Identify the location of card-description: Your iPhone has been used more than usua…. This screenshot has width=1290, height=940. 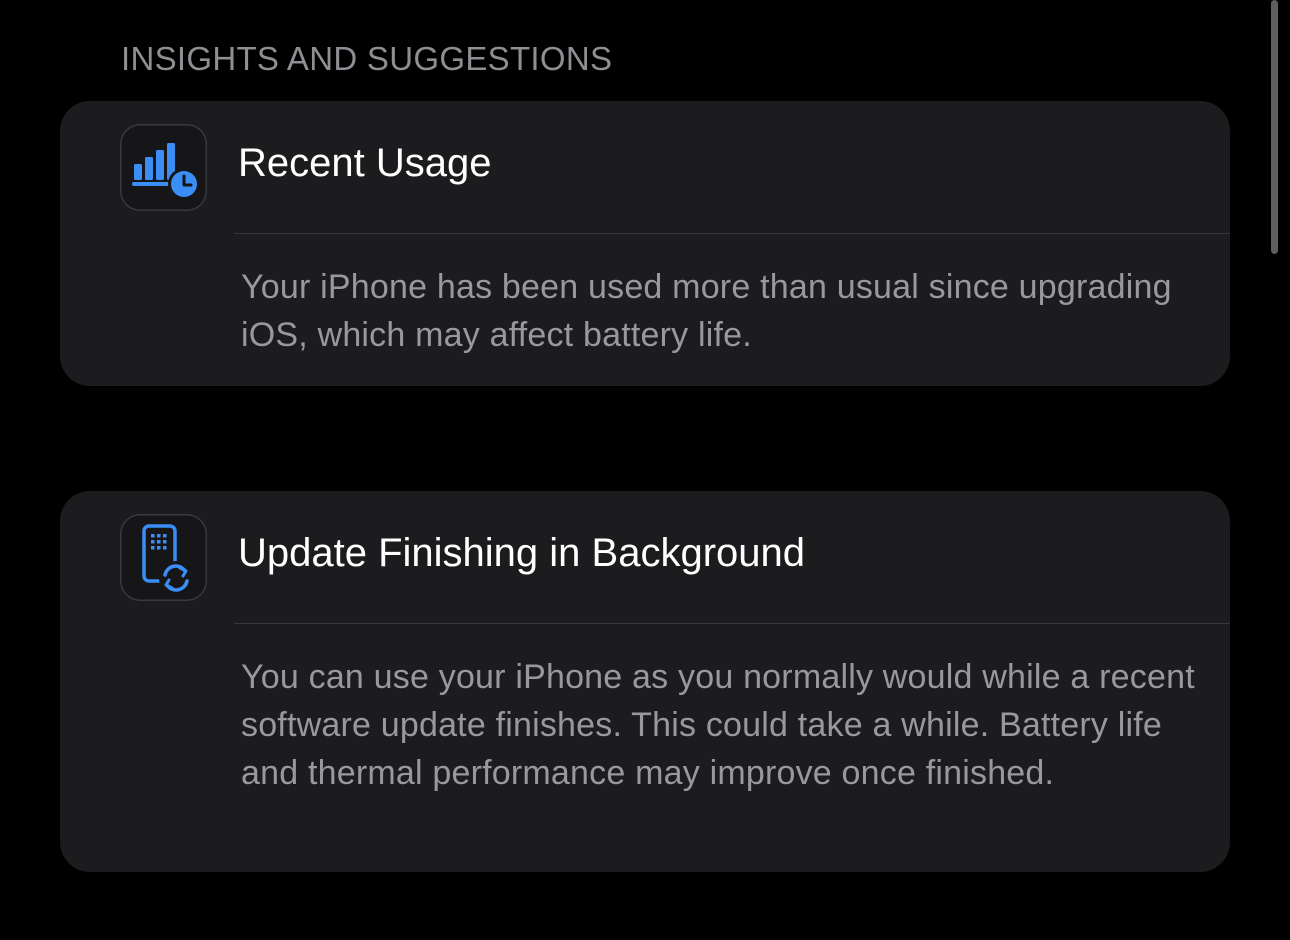
(706, 311).